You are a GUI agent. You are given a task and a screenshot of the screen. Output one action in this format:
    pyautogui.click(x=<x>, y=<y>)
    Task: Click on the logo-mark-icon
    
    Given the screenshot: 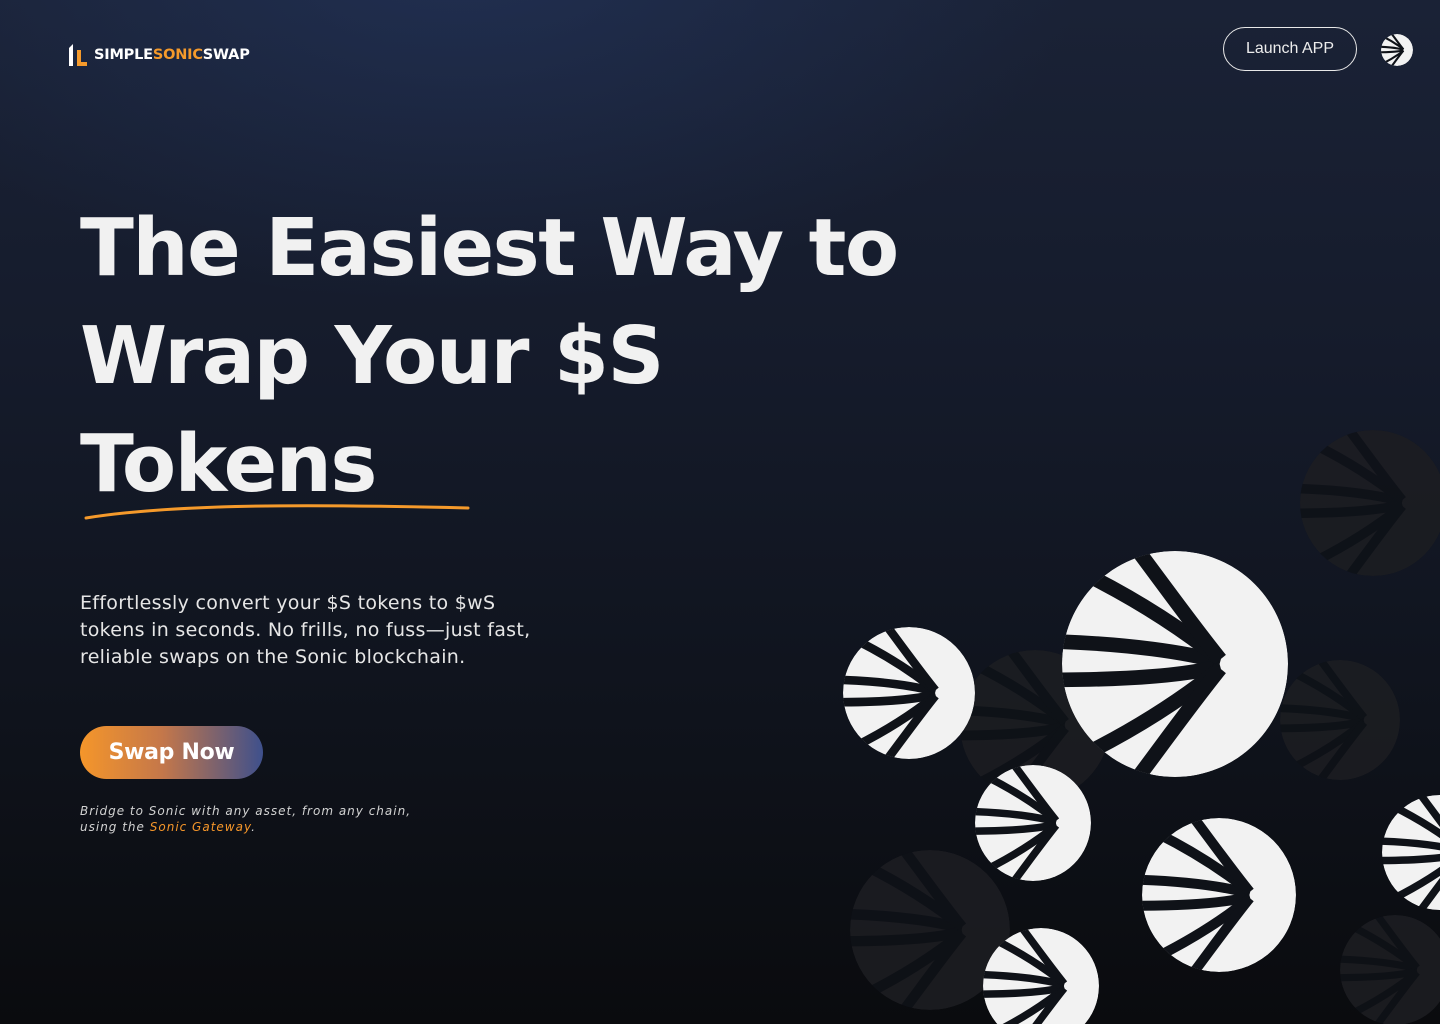 What is the action you would take?
    pyautogui.click(x=78, y=55)
    